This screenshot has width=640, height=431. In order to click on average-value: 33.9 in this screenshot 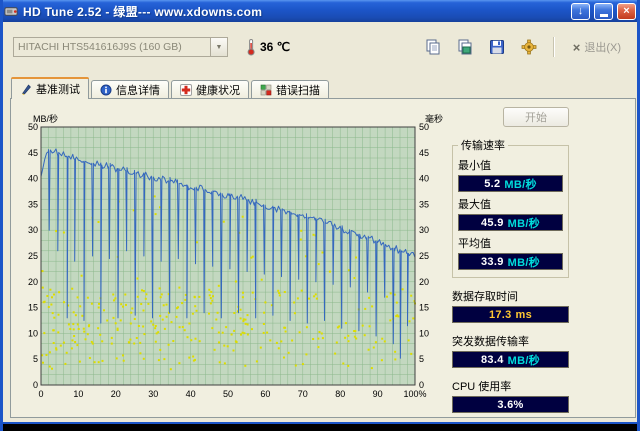, I will do `click(492, 261)`.